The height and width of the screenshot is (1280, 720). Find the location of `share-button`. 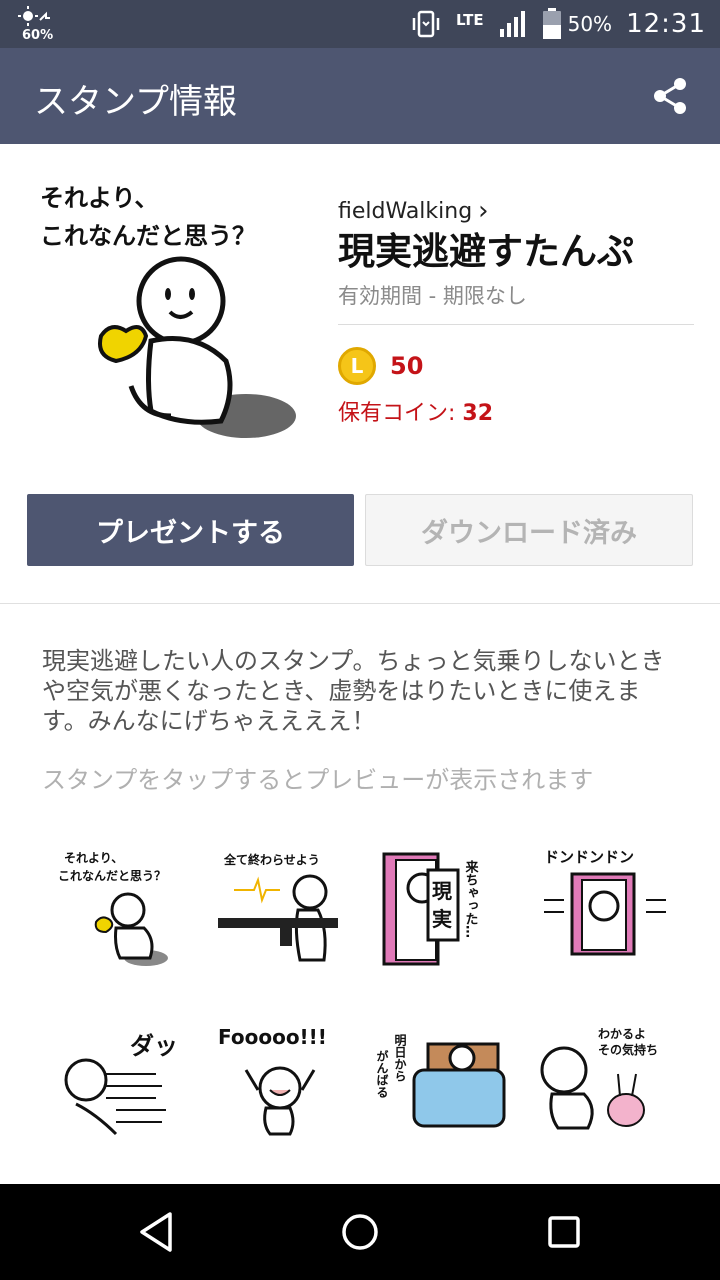

share-button is located at coordinates (670, 96).